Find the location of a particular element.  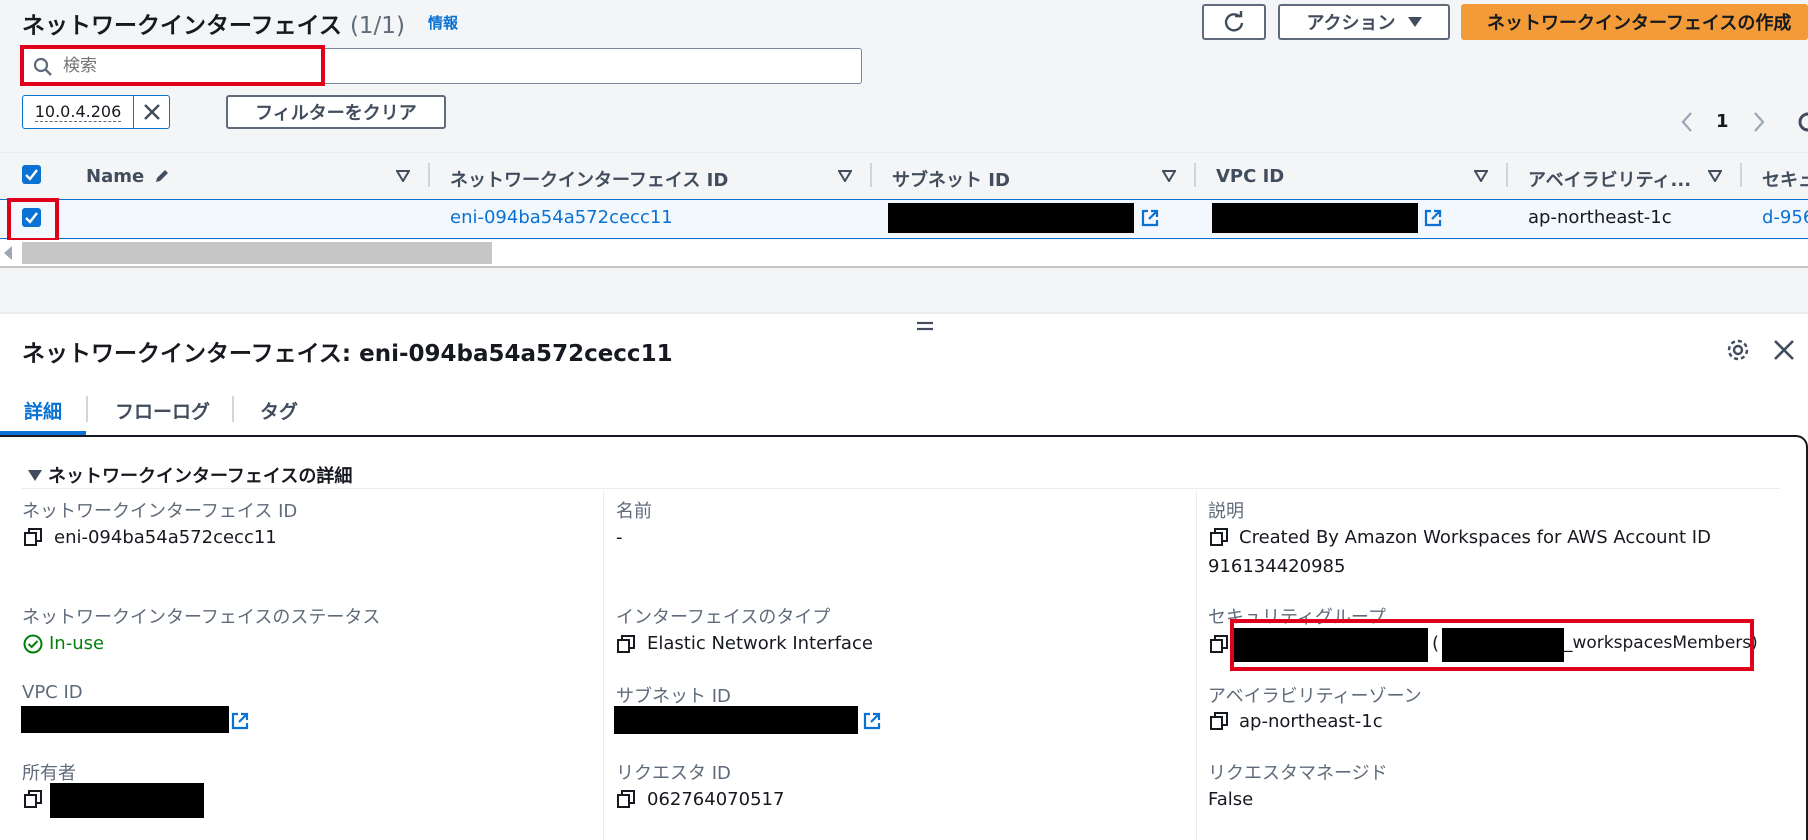

select-all-checkbox is located at coordinates (31, 174).